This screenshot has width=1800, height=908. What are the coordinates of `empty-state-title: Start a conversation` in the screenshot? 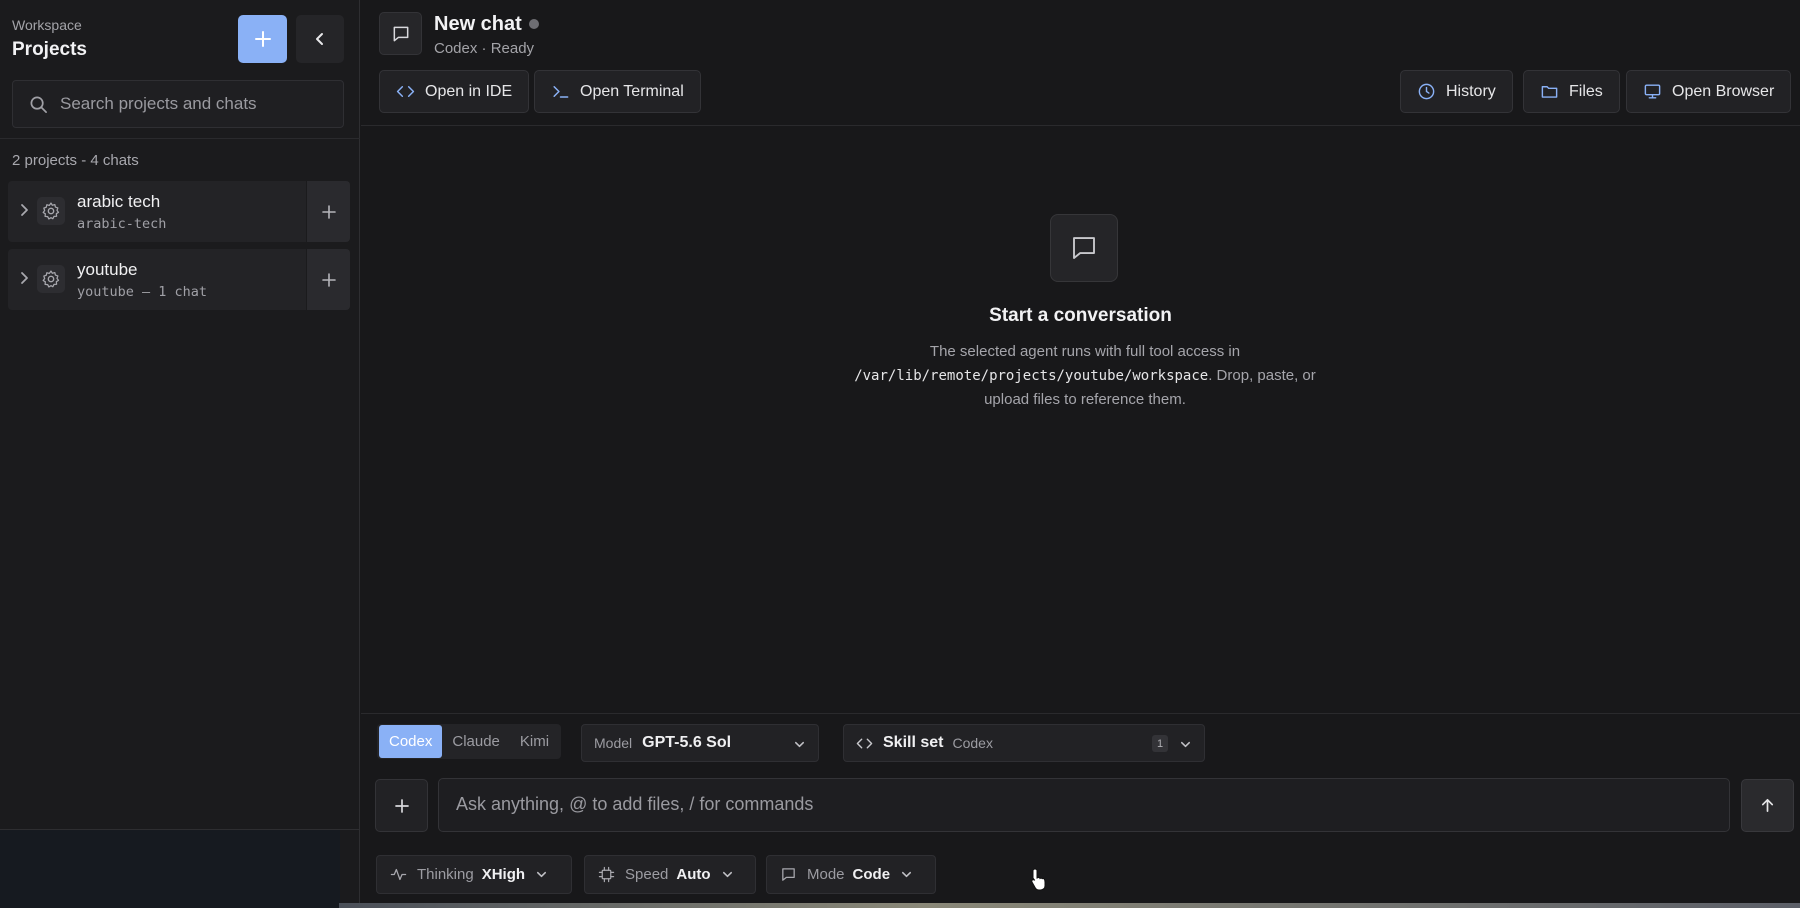 It's located at (1080, 315).